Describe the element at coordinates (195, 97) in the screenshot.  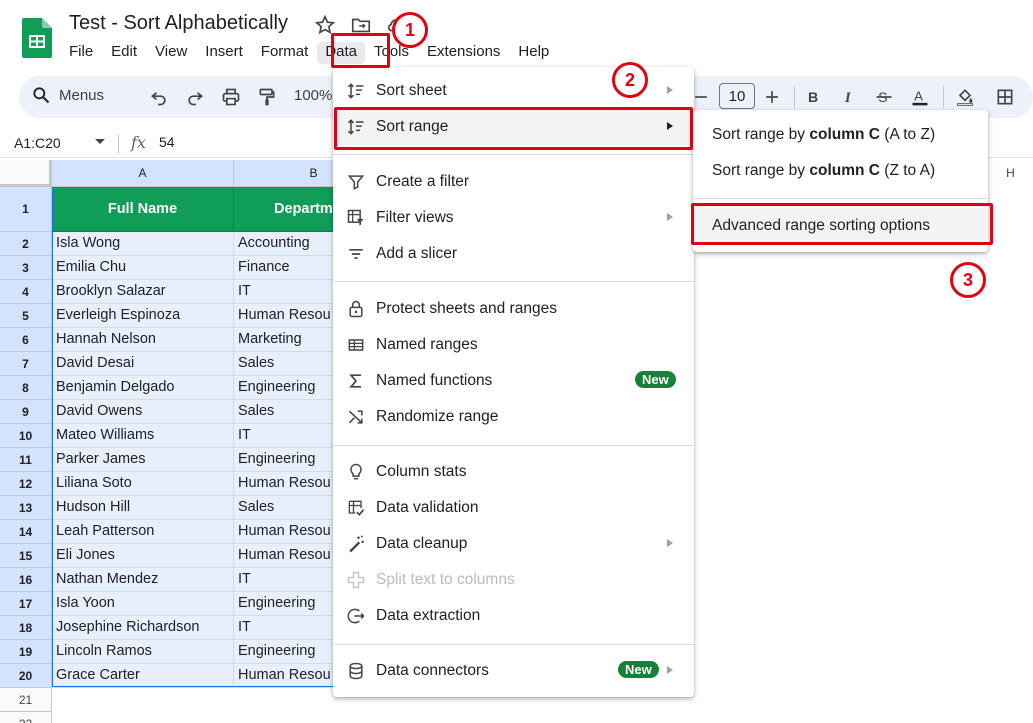
I see `redo-icon` at that location.